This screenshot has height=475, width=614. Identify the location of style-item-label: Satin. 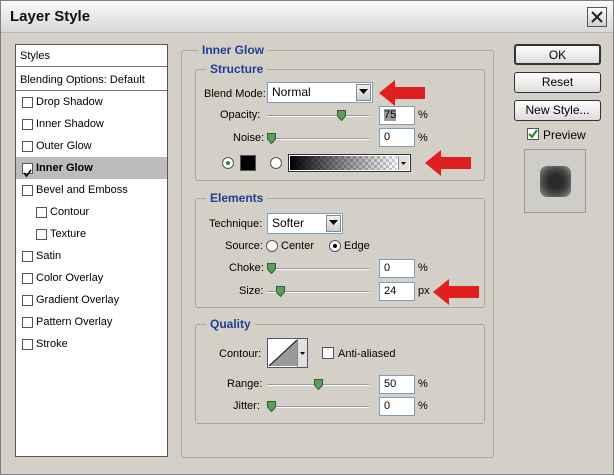
(49, 256).